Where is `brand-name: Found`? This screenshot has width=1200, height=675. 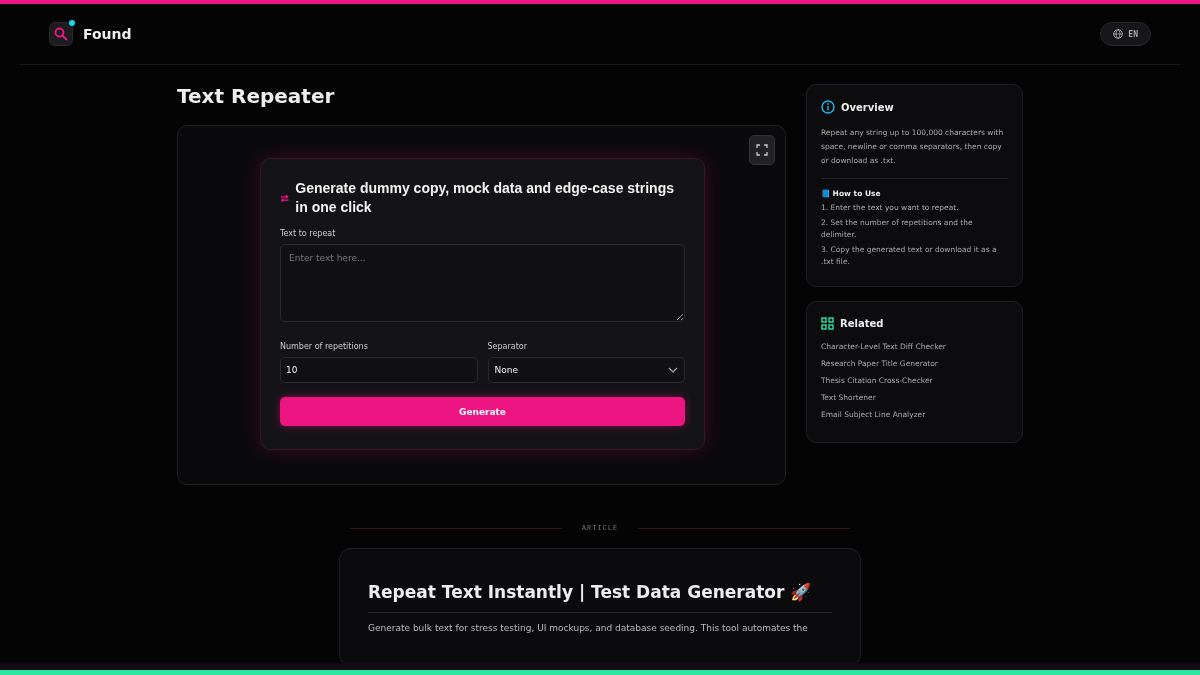
brand-name: Found is located at coordinates (107, 34).